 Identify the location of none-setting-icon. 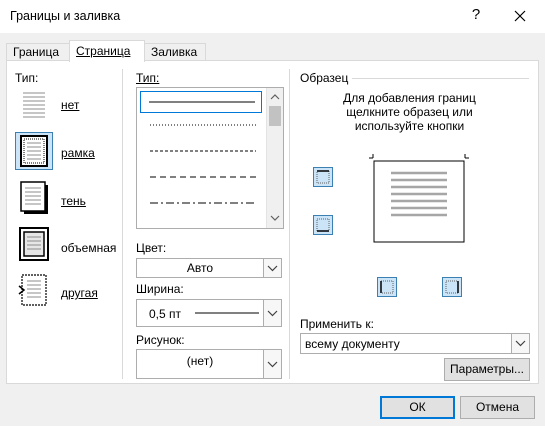
(34, 105).